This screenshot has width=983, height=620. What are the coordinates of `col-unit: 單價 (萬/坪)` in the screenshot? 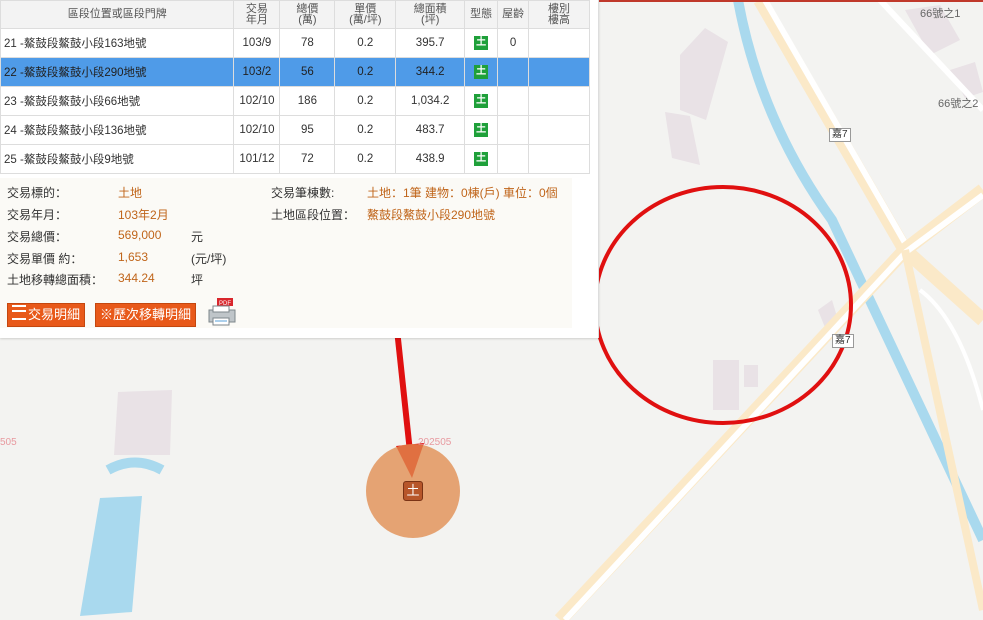 It's located at (365, 14).